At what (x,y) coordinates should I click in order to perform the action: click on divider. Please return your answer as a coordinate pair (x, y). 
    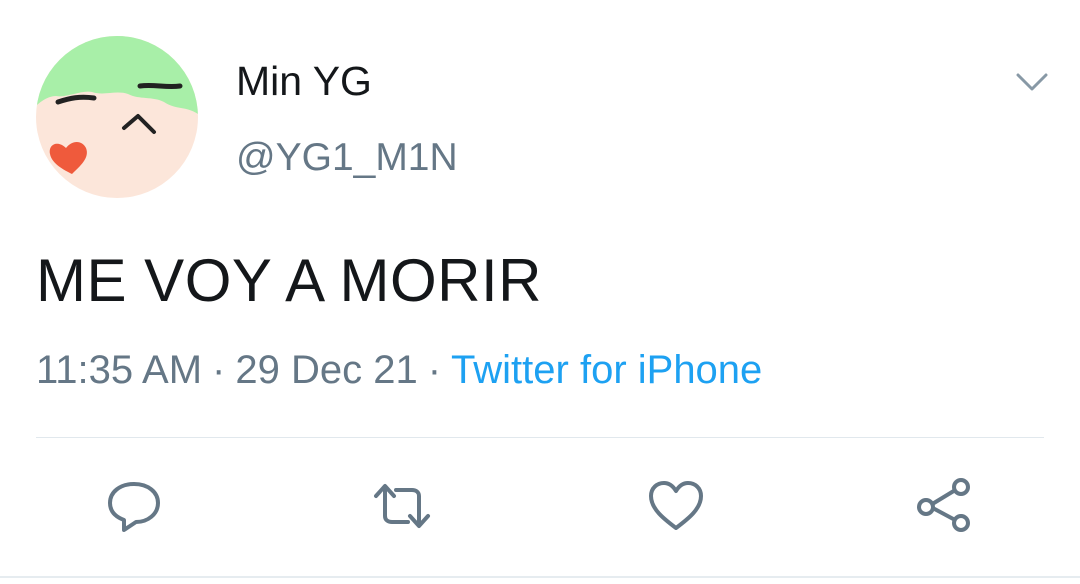
    Looking at the image, I should click on (540, 437).